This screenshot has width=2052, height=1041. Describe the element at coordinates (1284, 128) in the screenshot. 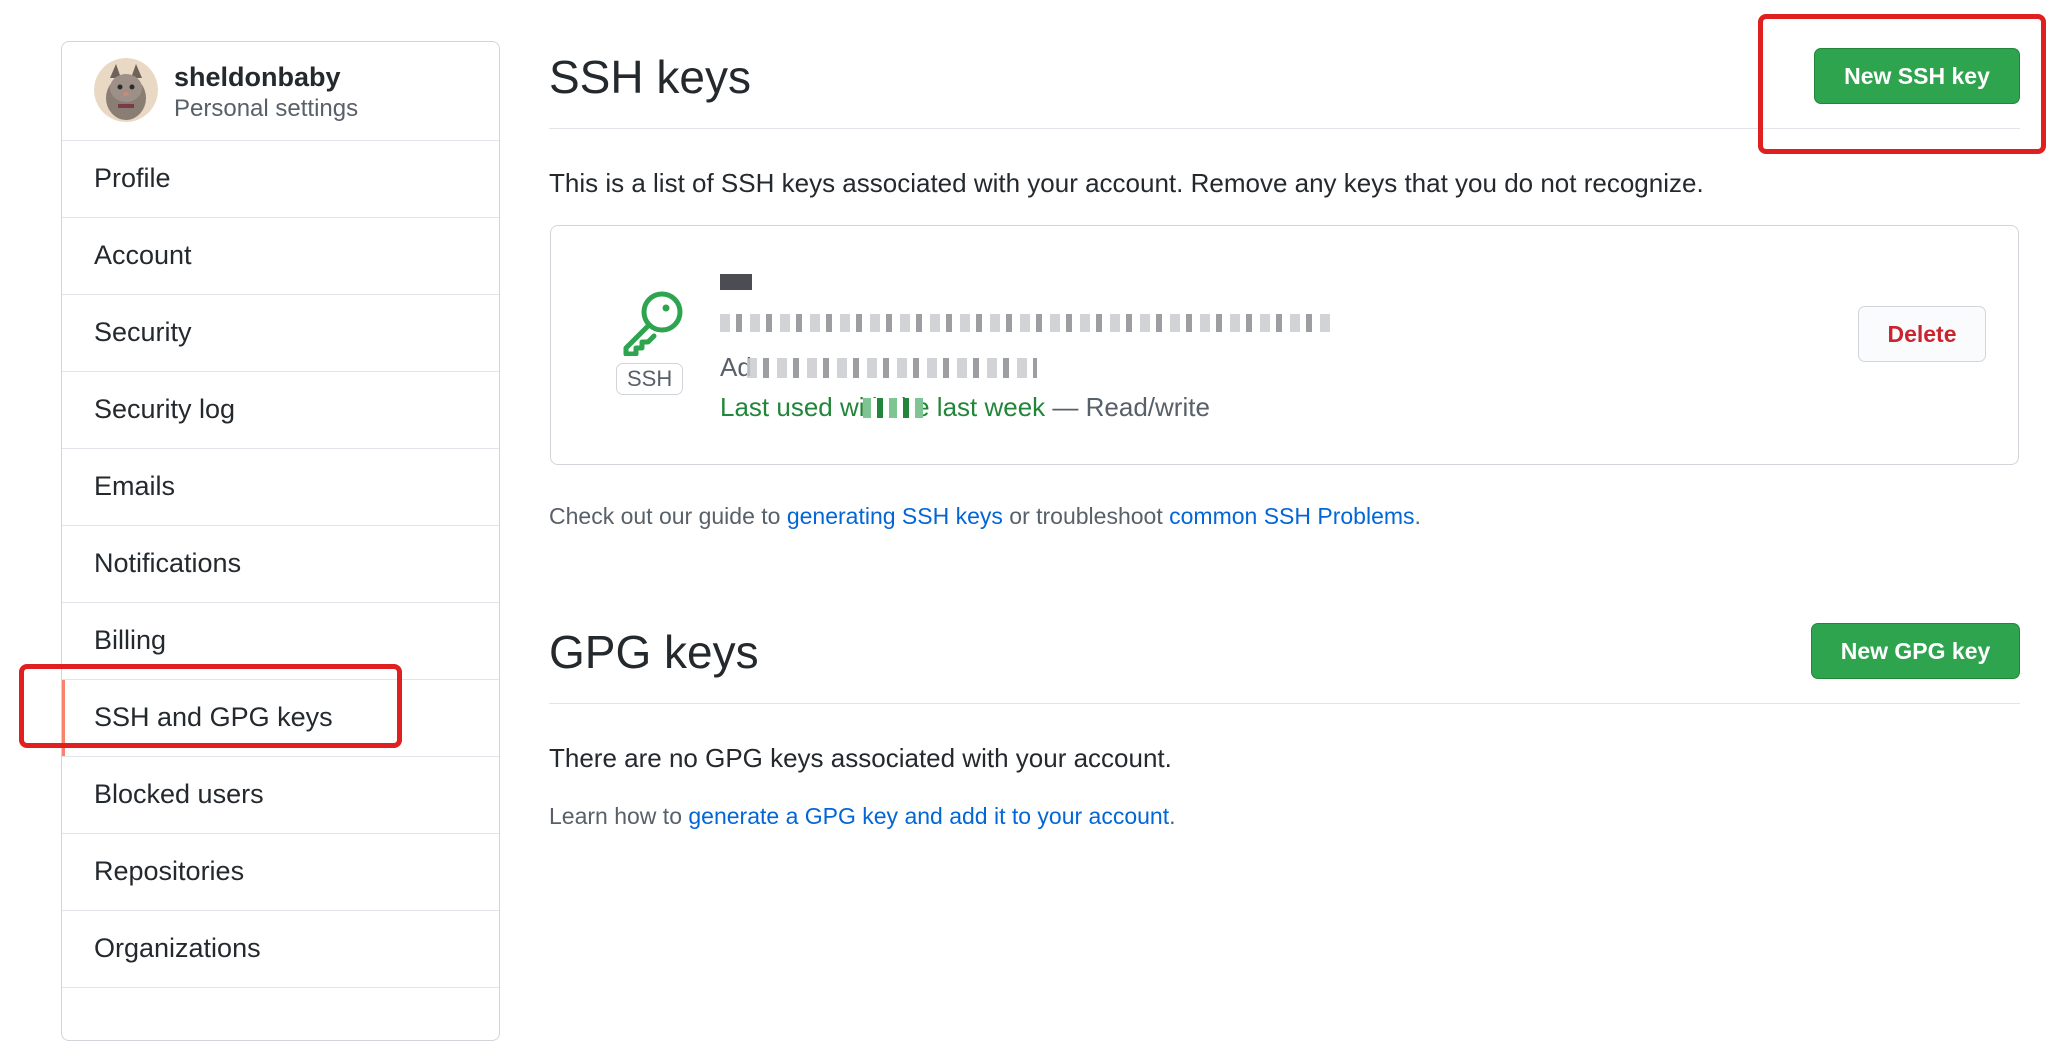

I see `ssh-section-divider` at that location.